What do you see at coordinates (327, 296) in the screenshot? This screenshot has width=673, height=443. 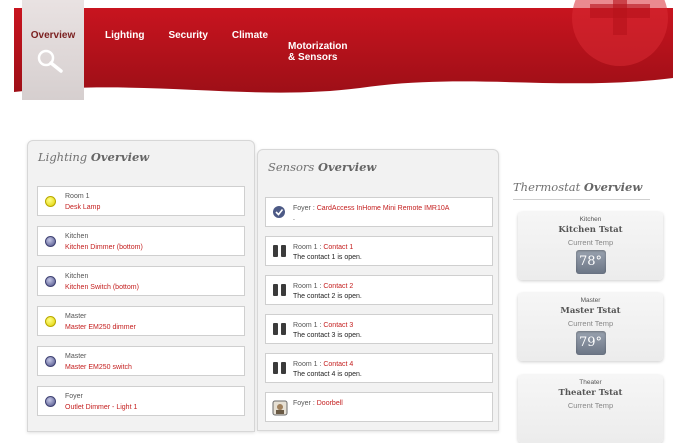 I see `sensor-status: The contact 2 is open.` at bounding box center [327, 296].